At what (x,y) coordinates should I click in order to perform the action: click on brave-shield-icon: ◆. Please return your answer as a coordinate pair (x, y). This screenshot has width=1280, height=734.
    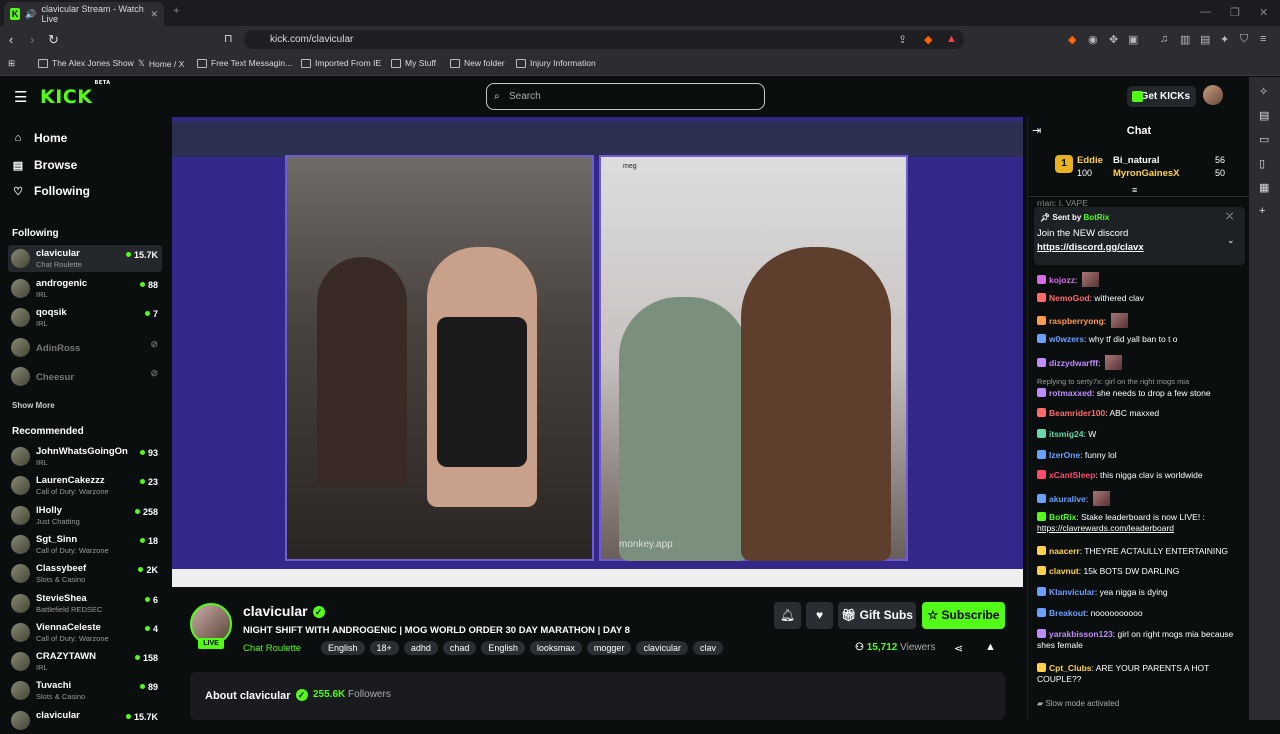
    Looking at the image, I should click on (928, 39).